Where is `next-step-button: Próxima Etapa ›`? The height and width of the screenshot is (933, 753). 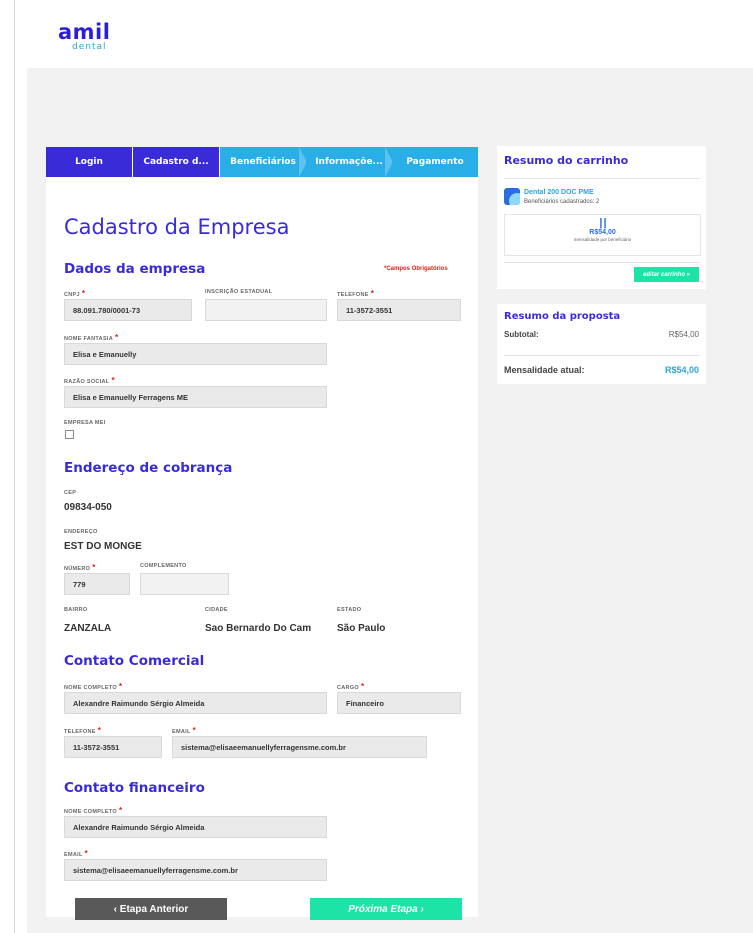
next-step-button: Próxima Etapa › is located at coordinates (386, 909).